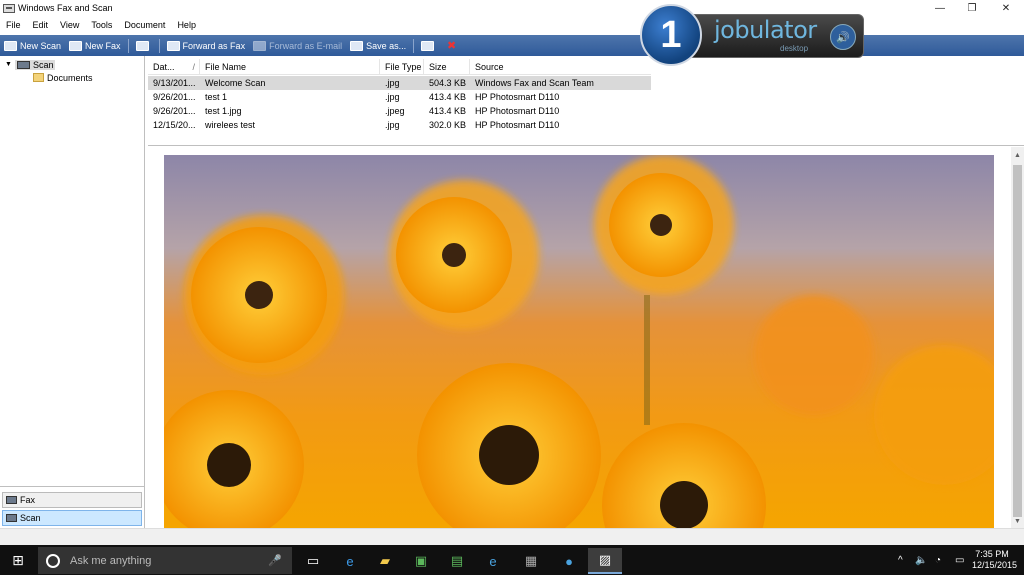  Describe the element at coordinates (290, 67) in the screenshot. I see `column-filename: File Name` at that location.